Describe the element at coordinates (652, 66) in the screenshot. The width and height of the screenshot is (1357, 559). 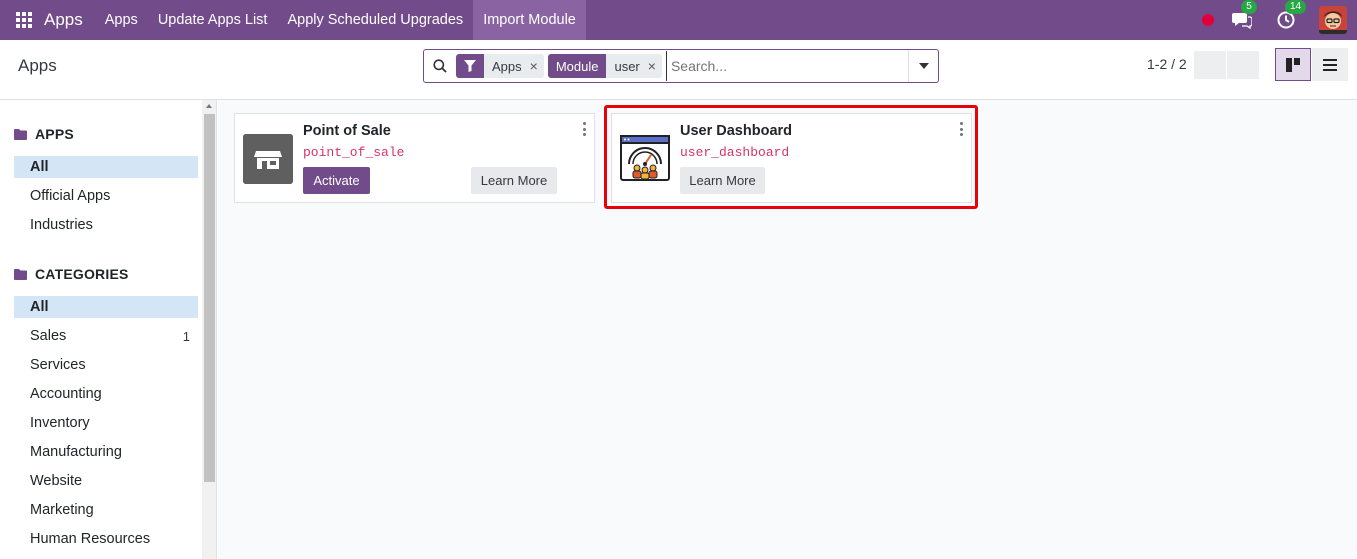
I see `remove-module-facet-button: ×` at that location.